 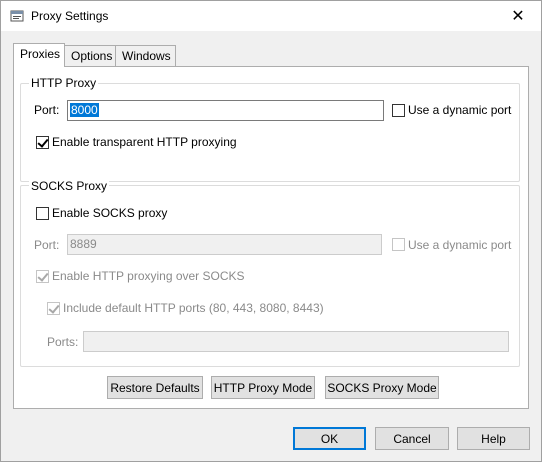 I want to click on tab-proxies-label: Proxies, so click(x=40, y=54).